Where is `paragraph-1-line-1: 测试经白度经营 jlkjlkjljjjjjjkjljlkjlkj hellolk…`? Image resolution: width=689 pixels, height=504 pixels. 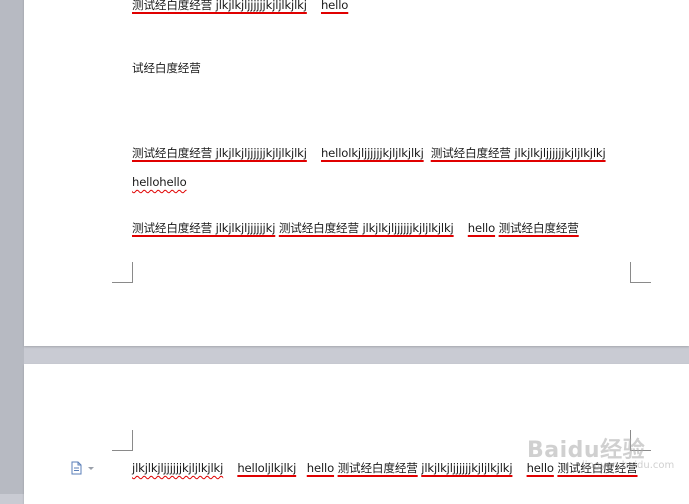 paragraph-1-line-1: 测试经白度经营 jlkjlkjljjjjjjkjljlkjlkj hellolk… is located at coordinates (369, 153).